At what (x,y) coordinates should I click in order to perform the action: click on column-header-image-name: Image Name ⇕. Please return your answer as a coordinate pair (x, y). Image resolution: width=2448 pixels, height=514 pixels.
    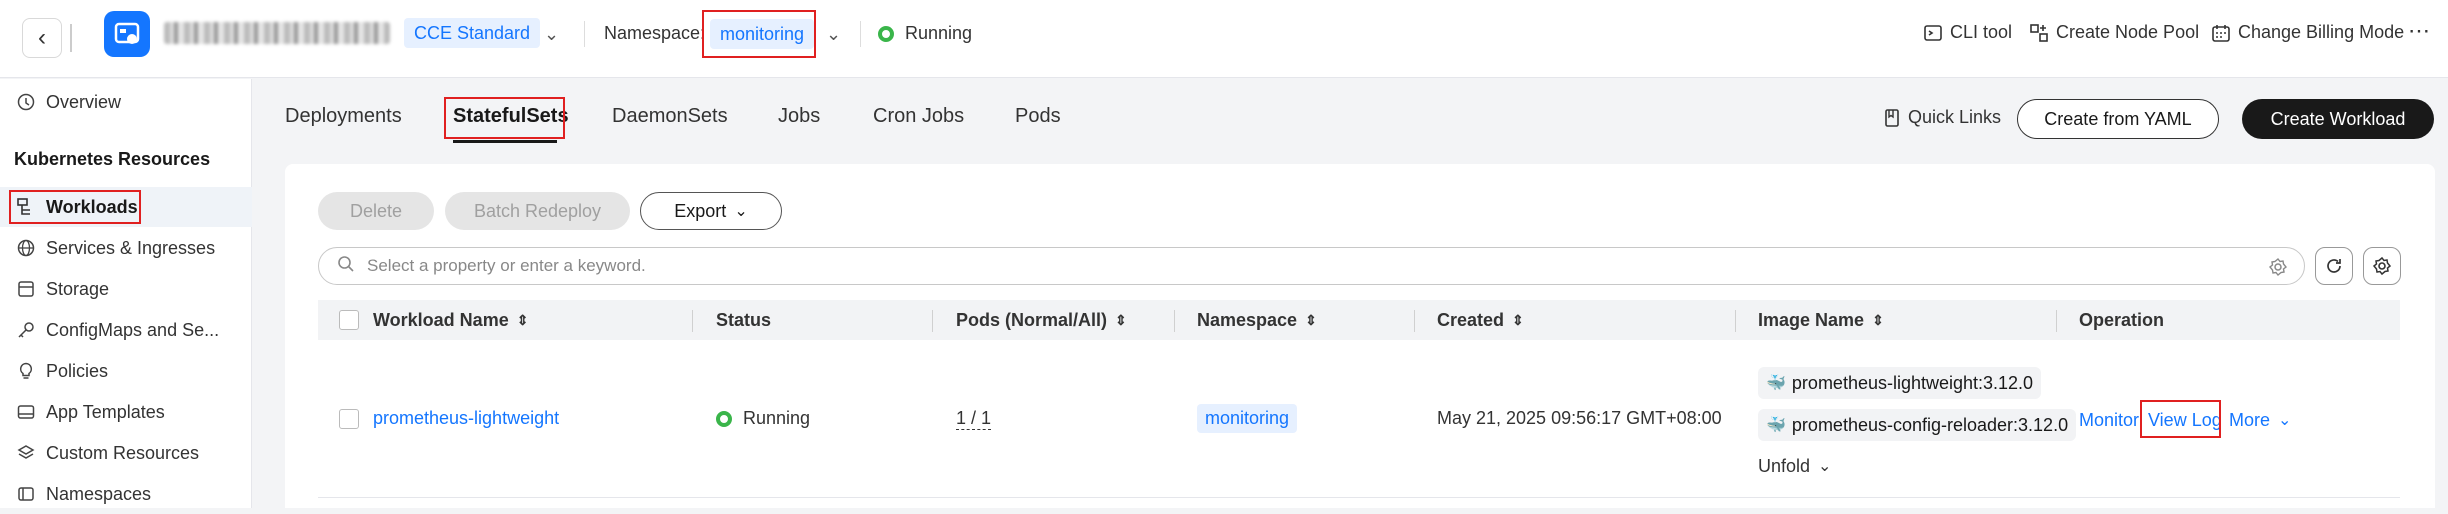
    Looking at the image, I should click on (1821, 320).